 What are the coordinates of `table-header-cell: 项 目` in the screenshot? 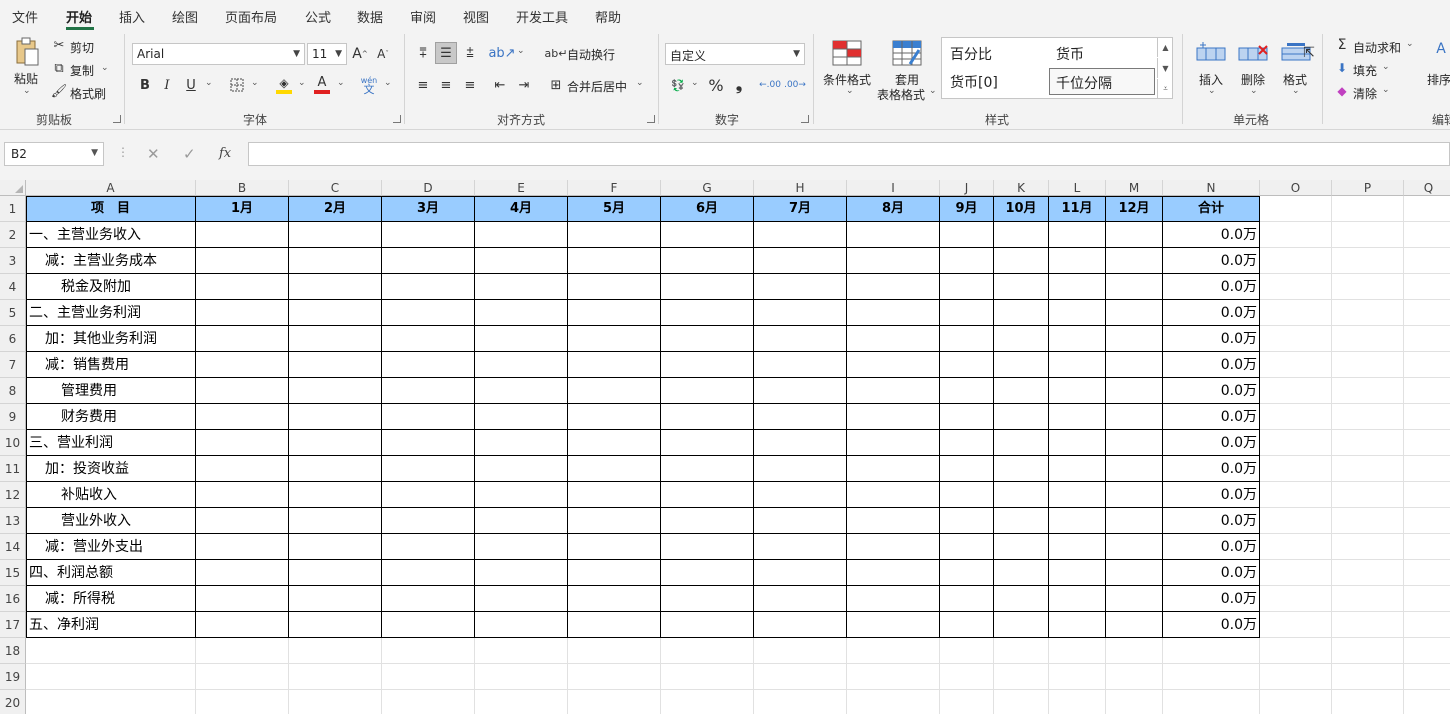 It's located at (111, 209).